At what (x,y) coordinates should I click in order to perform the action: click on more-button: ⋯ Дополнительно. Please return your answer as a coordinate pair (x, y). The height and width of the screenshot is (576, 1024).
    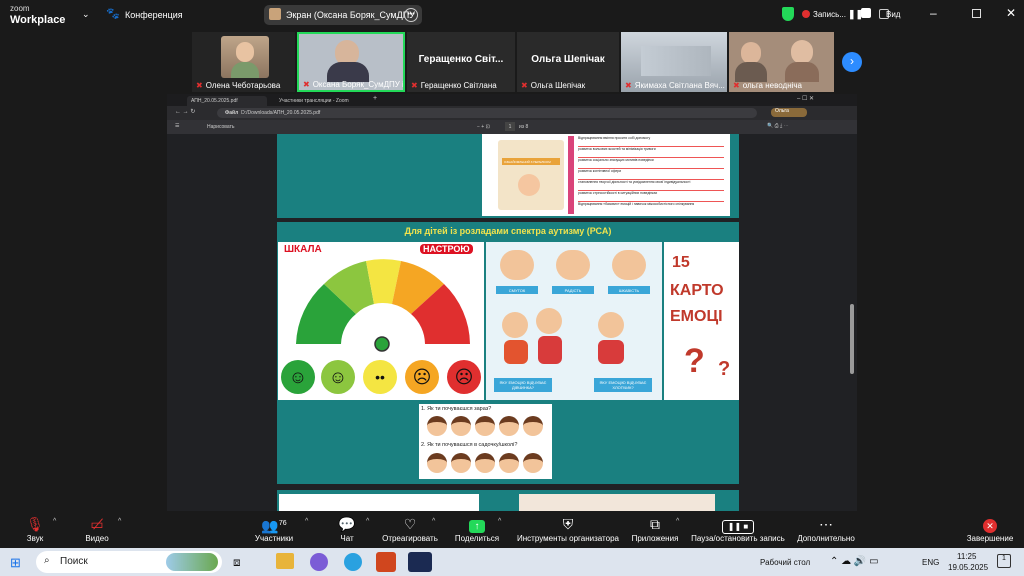
    Looking at the image, I should click on (826, 528).